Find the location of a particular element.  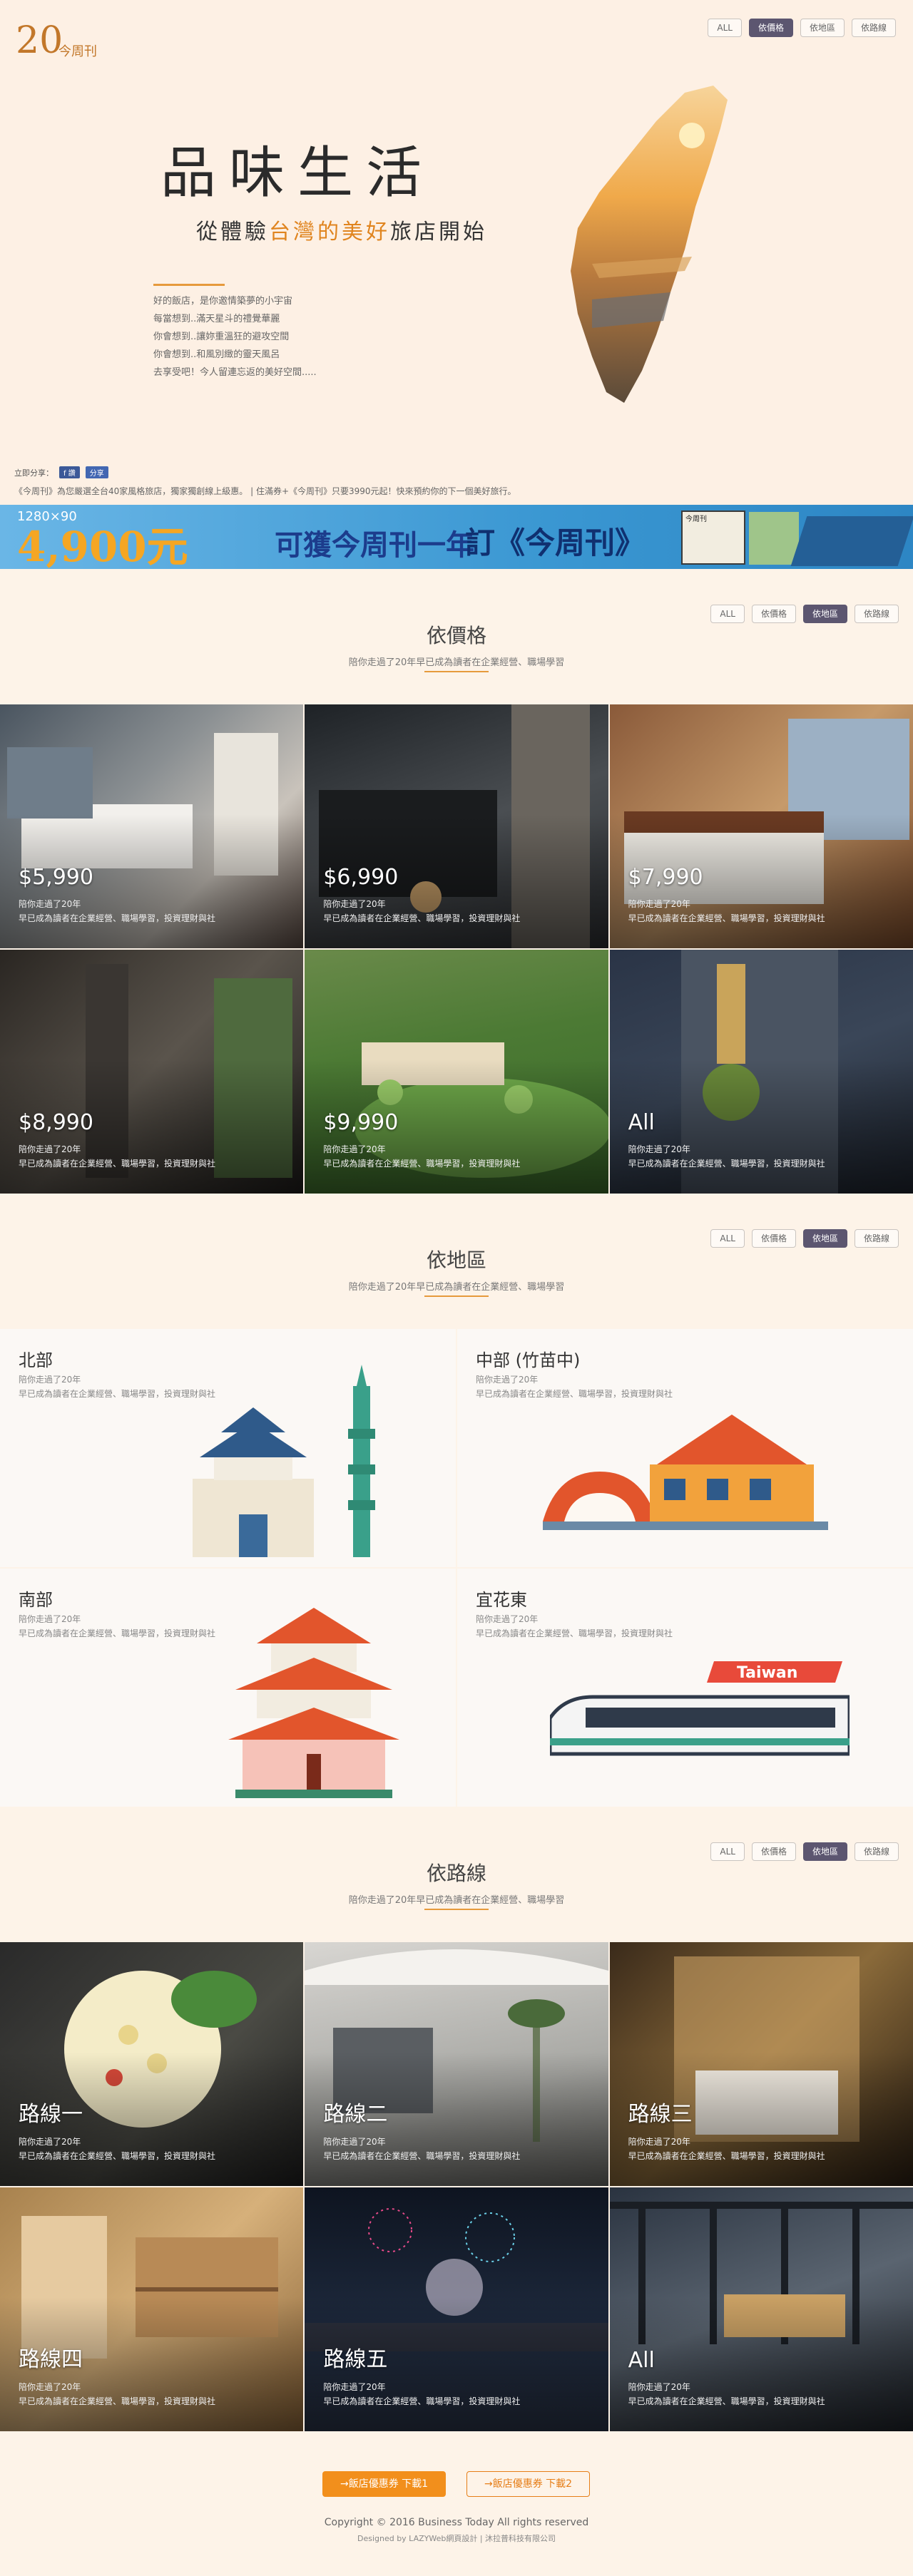

top-nav-tabs: ALL 依價格 依地區 依路線 is located at coordinates (802, 28).